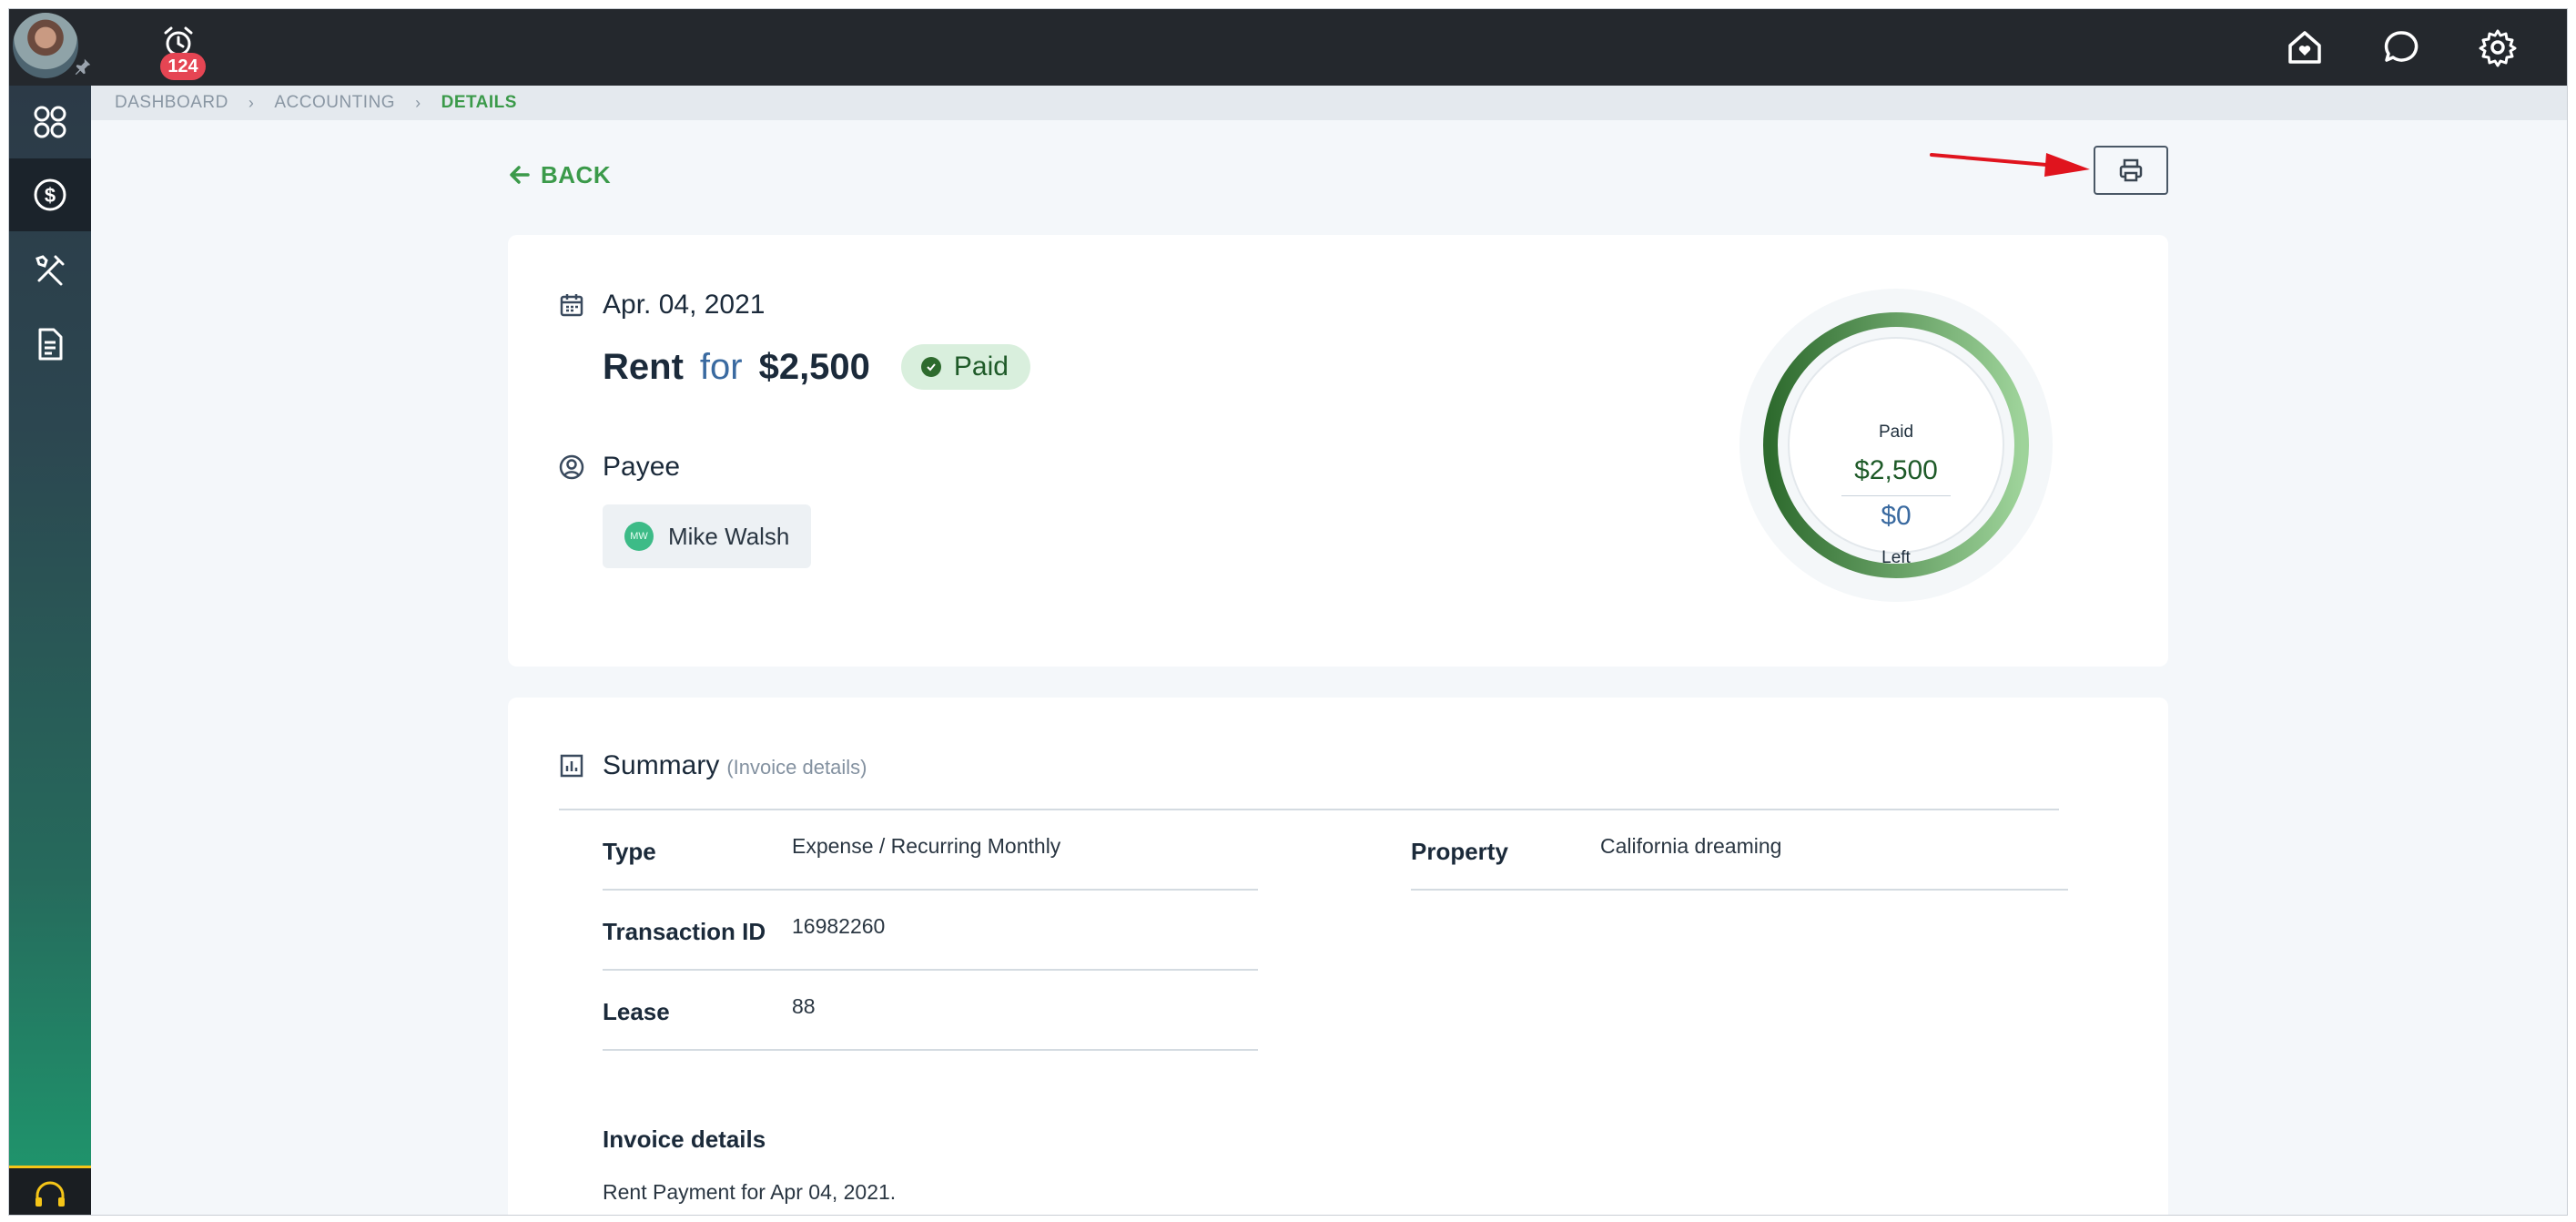  Describe the element at coordinates (643, 367) in the screenshot. I see `transaction-category: Rent` at that location.